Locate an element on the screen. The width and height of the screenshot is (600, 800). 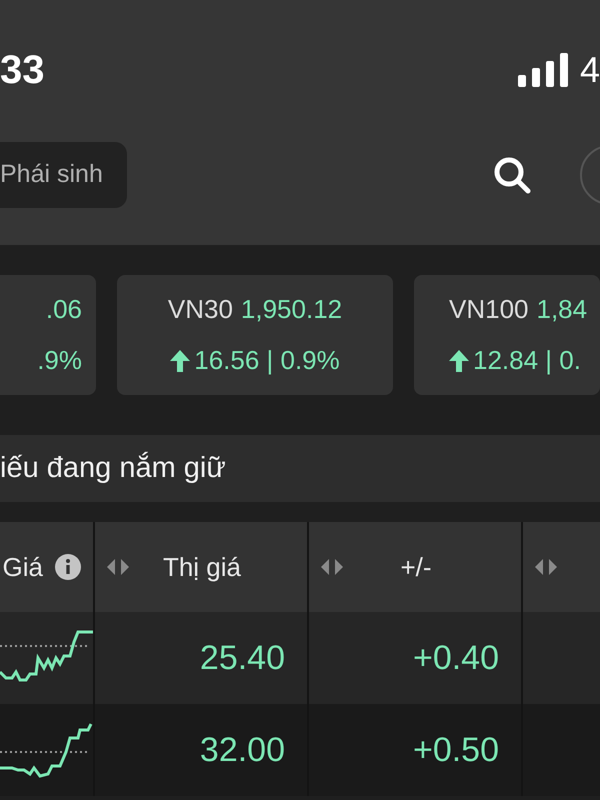
status-time: 33 is located at coordinates (22, 70).